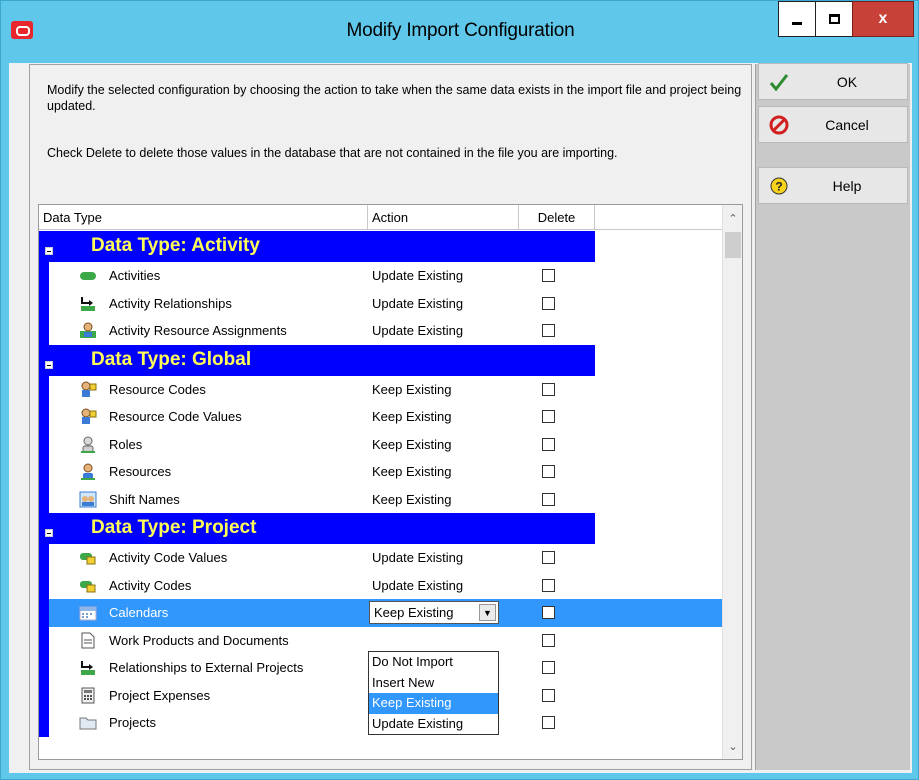  I want to click on ok-button: OK, so click(833, 81).